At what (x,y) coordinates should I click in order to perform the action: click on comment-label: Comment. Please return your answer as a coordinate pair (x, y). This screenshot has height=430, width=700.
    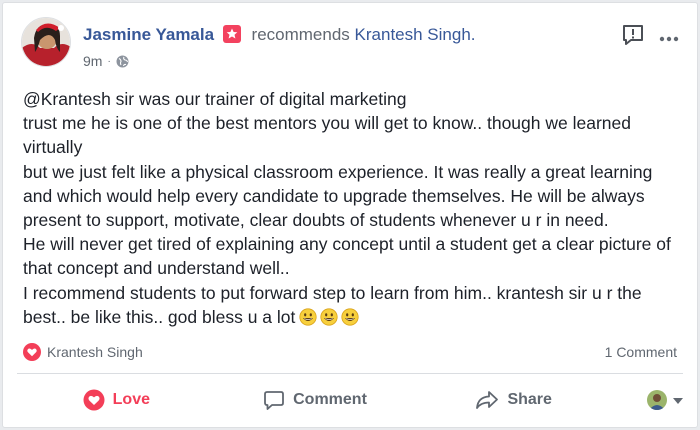
    Looking at the image, I should click on (330, 399).